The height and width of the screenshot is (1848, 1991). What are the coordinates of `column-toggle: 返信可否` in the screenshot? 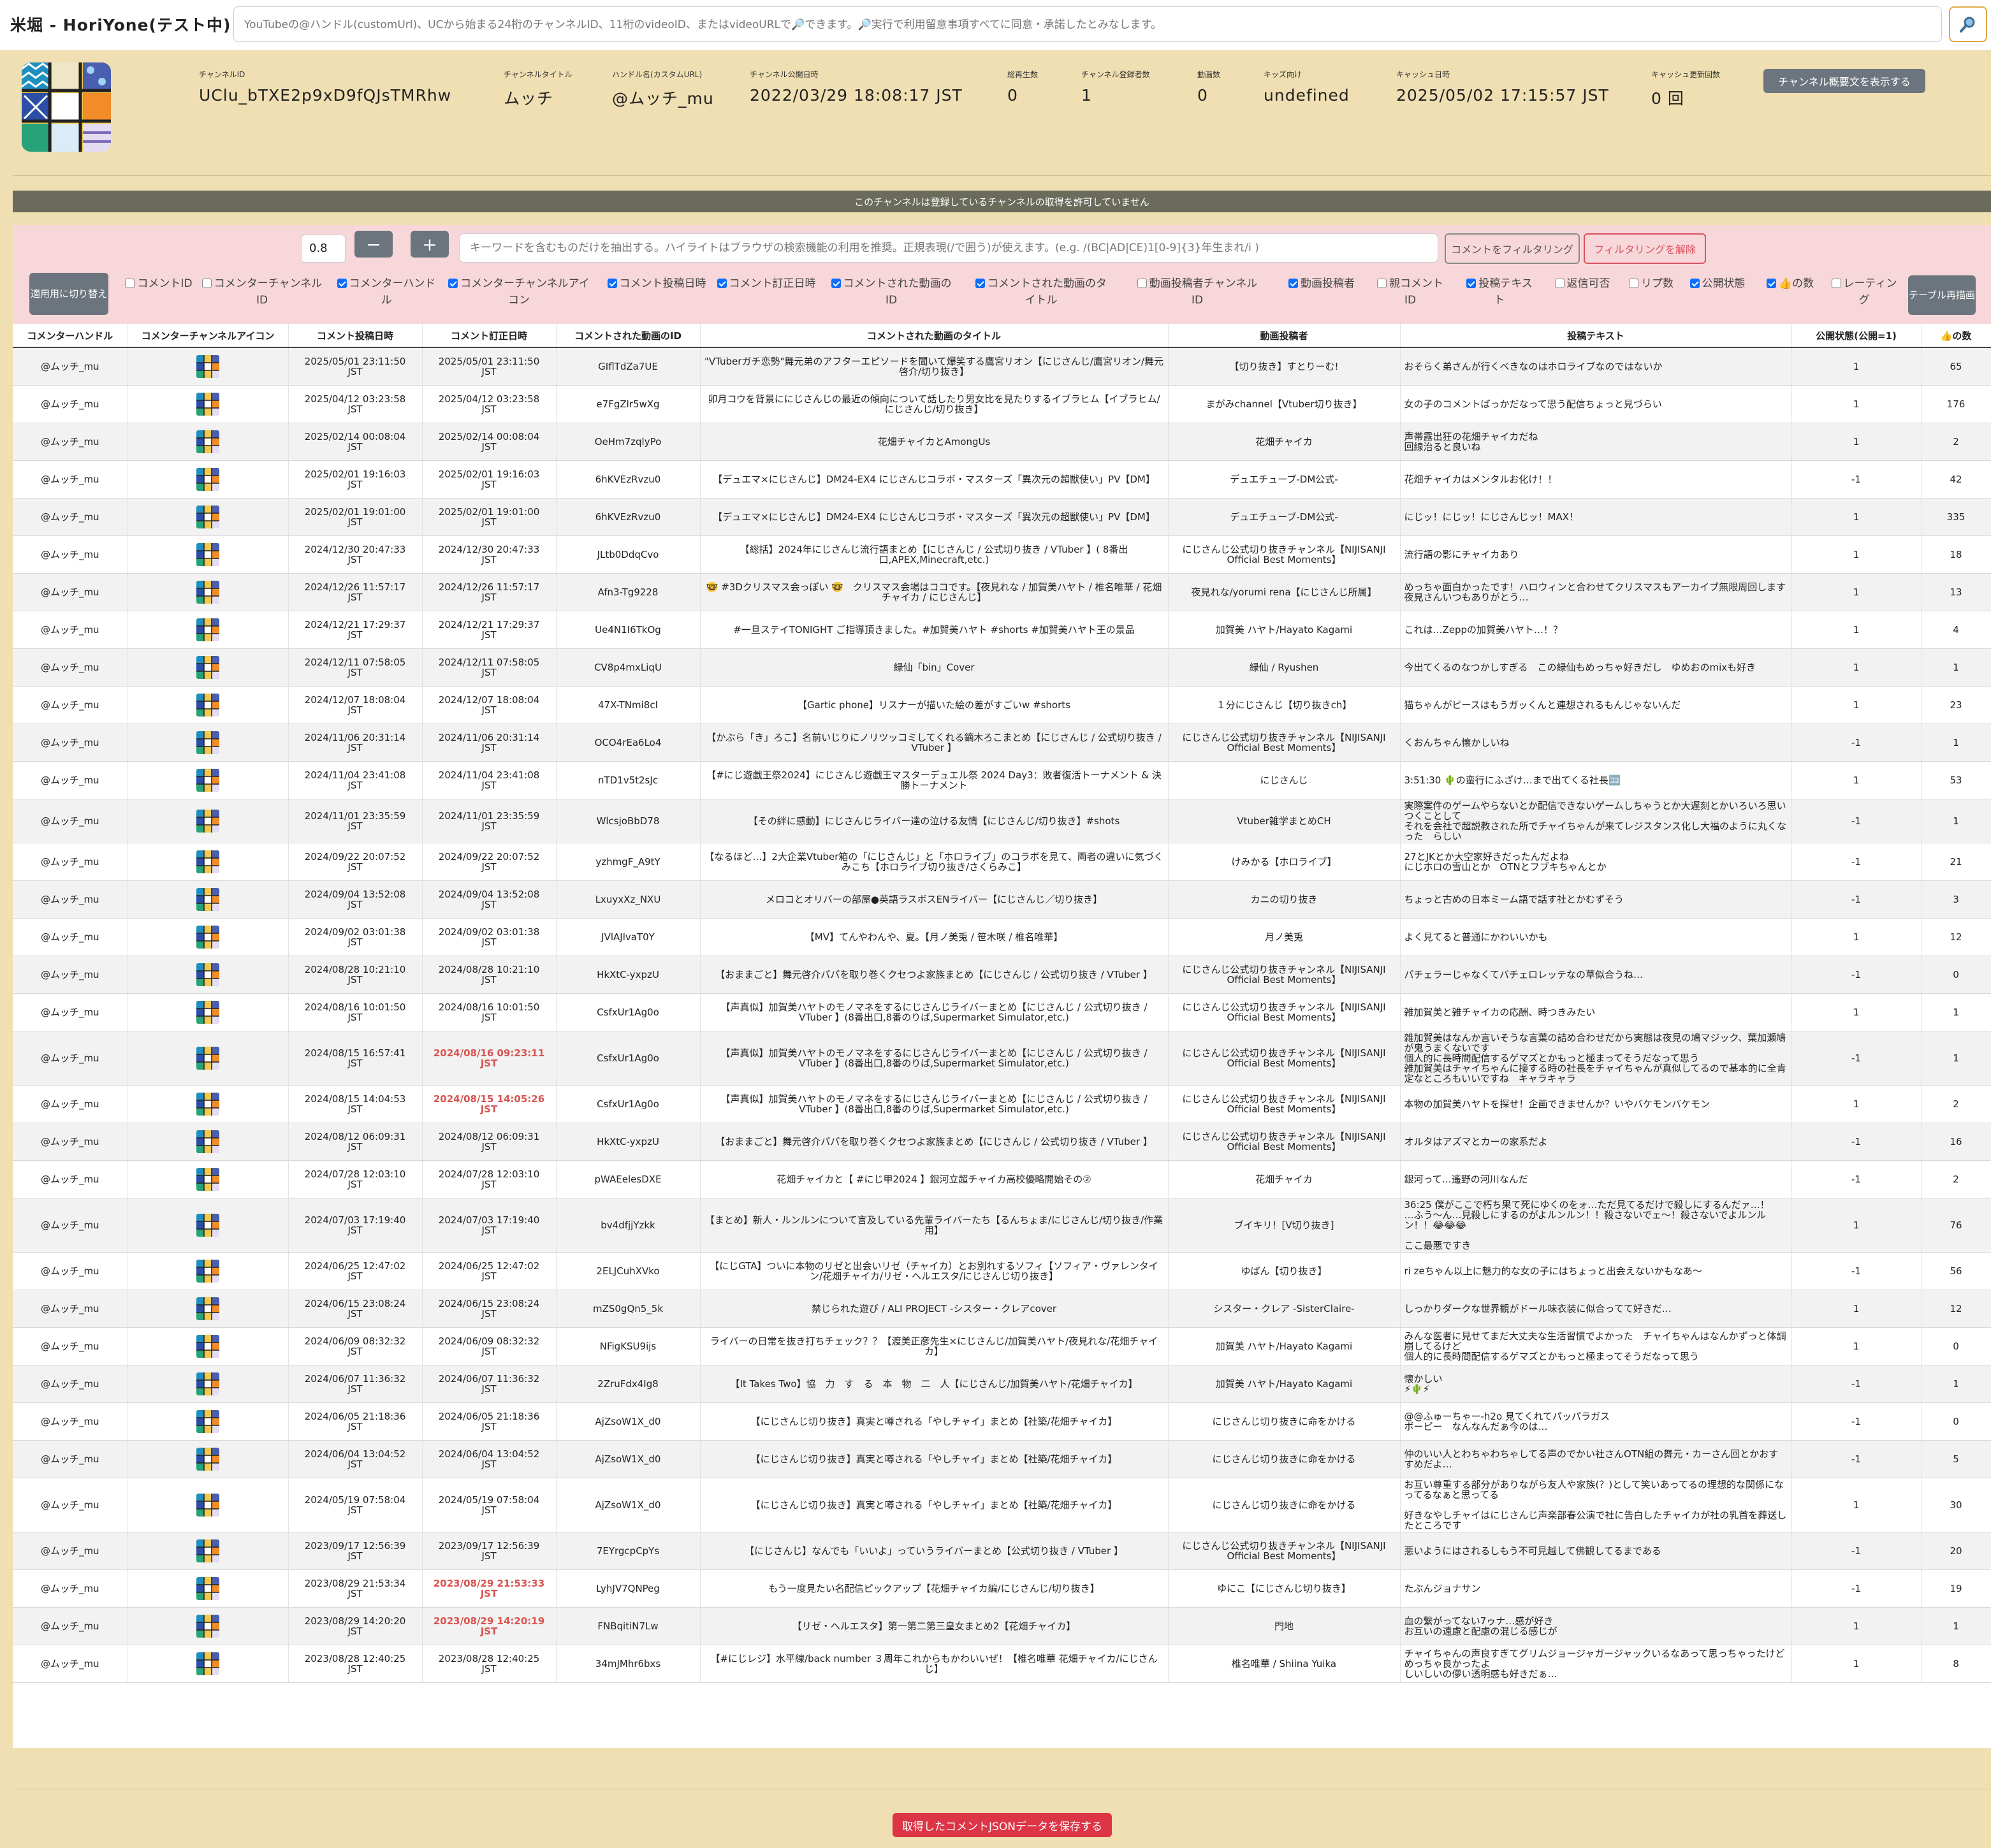 It's located at (1582, 283).